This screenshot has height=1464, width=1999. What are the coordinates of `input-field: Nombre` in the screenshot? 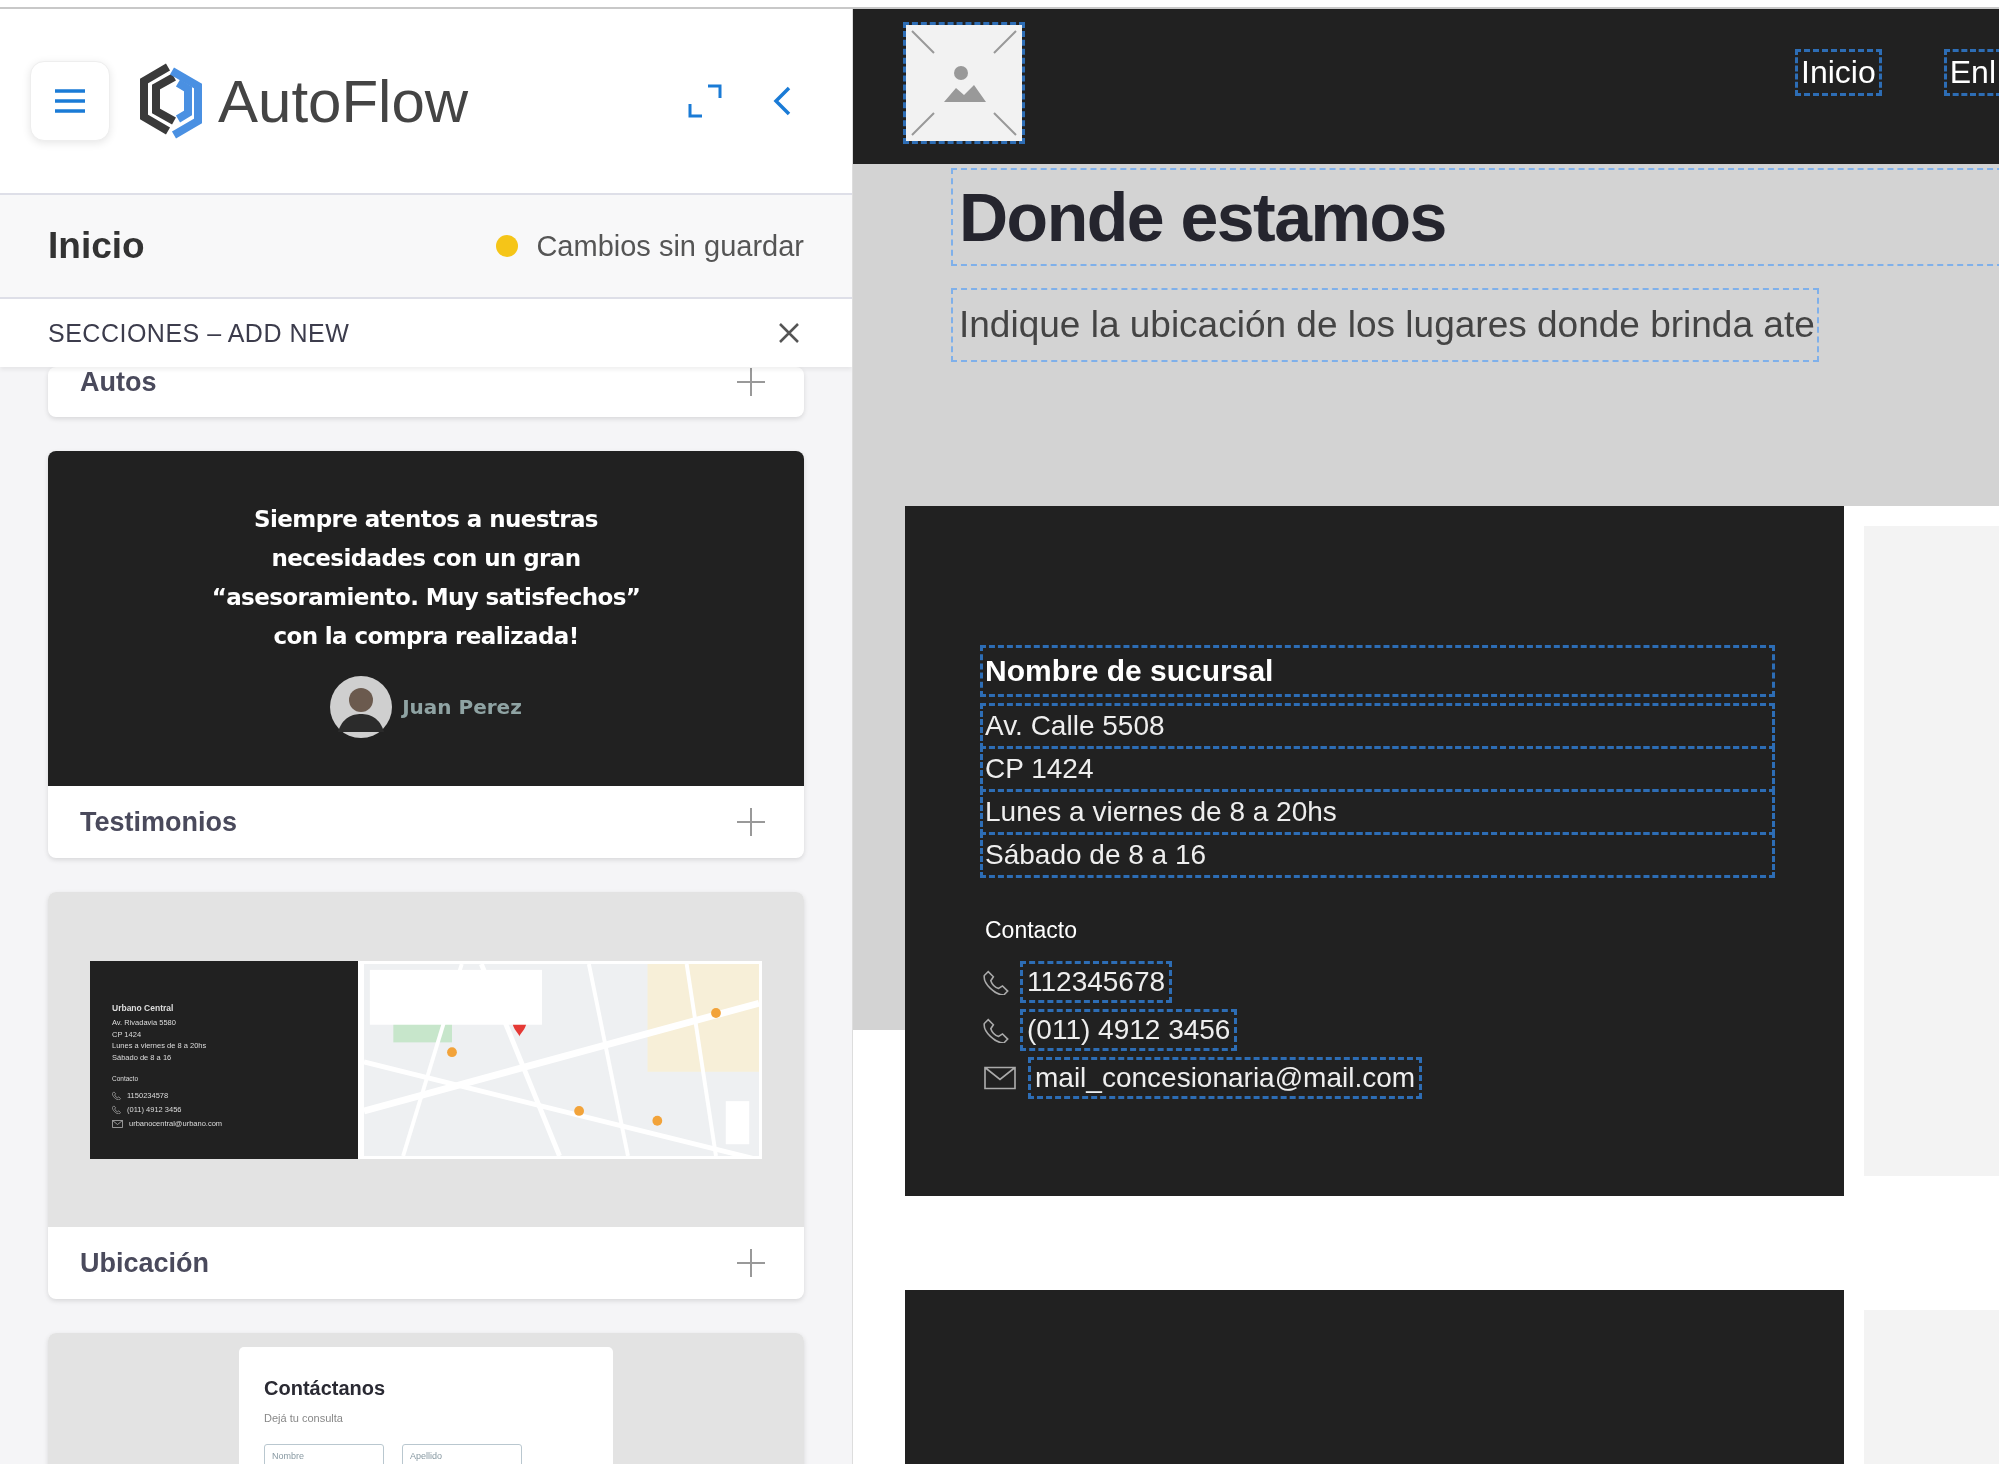 It's located at (324, 1454).